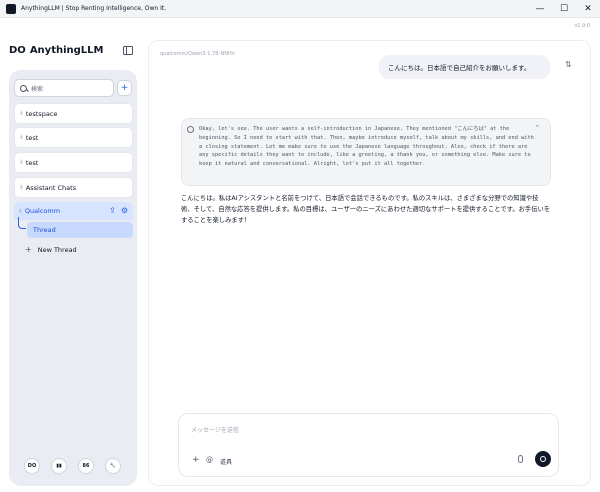 The image size is (600, 492). Describe the element at coordinates (568, 64) in the screenshot. I see `sliders-icon: ⇅` at that location.